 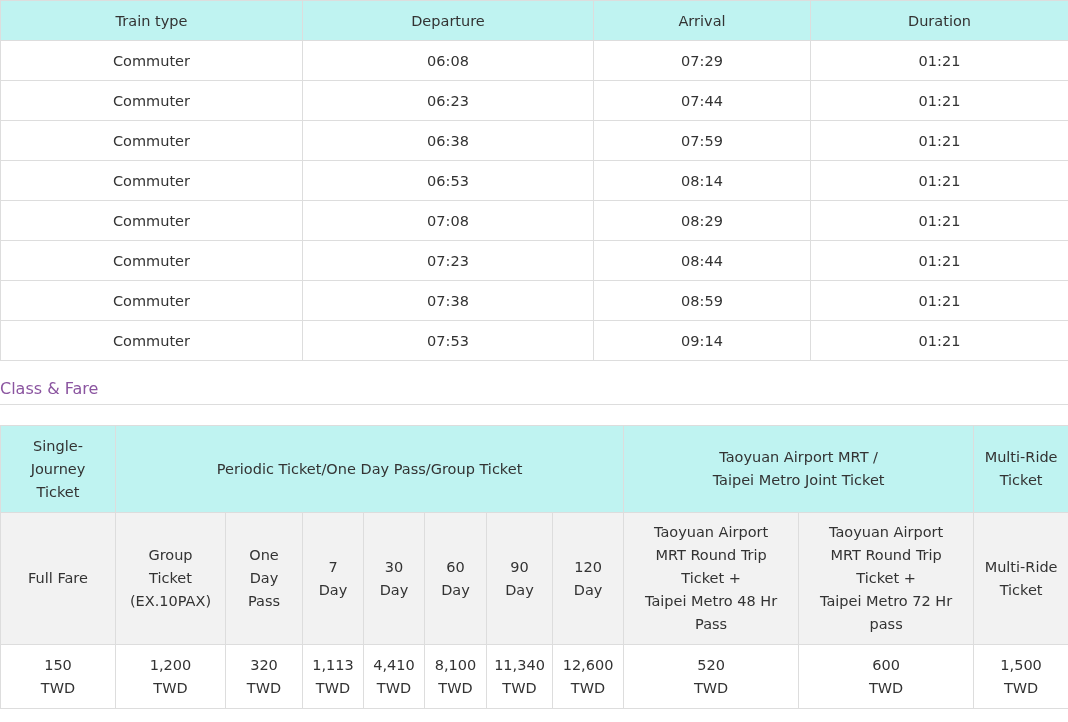 What do you see at coordinates (455, 676) in the screenshot?
I see `price-cell: 8,100 TWD` at bounding box center [455, 676].